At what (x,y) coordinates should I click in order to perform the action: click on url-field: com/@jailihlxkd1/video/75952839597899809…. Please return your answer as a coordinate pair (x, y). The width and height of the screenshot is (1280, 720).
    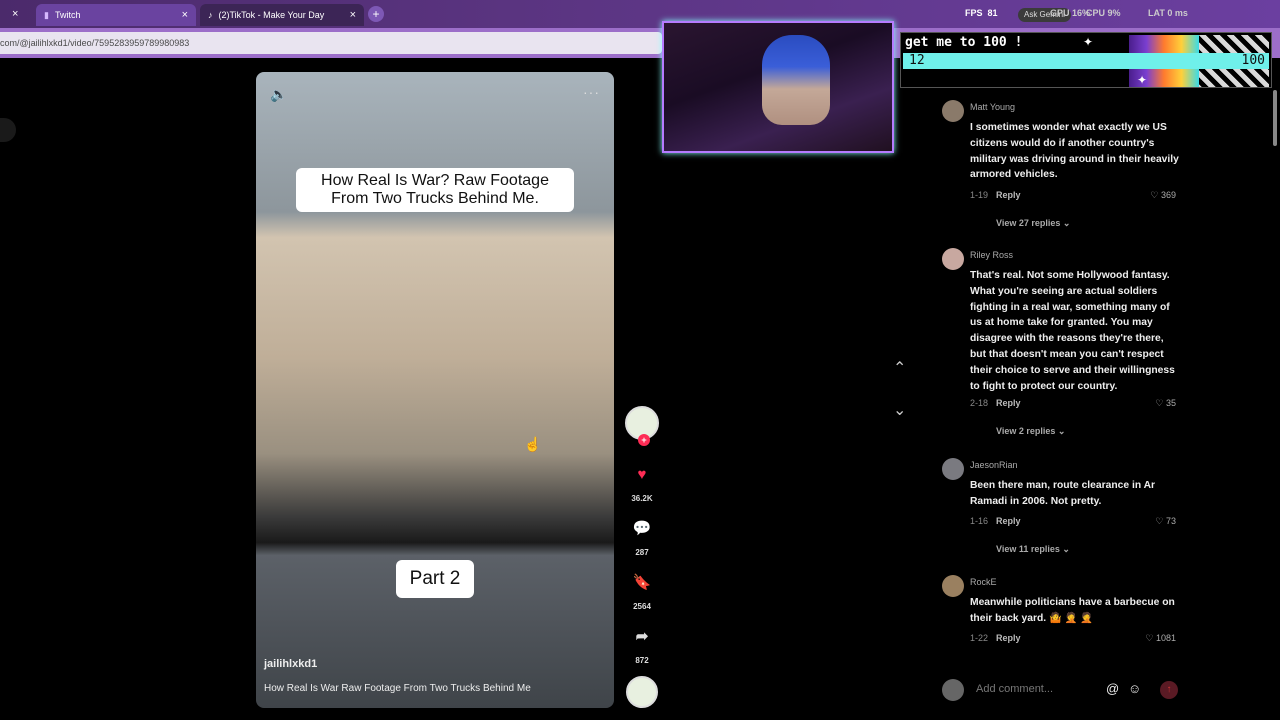
    Looking at the image, I should click on (331, 43).